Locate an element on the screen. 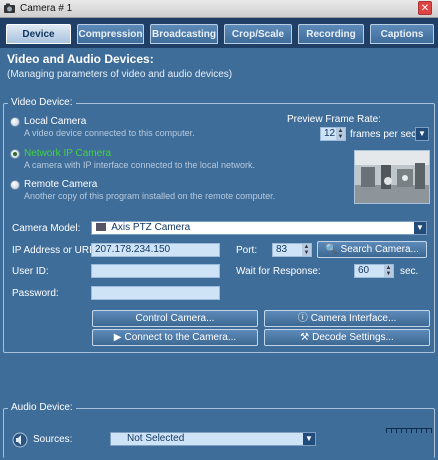 This screenshot has height=460, width=438. preview-frame-rate-label: Preview Frame Rate: is located at coordinates (334, 119).